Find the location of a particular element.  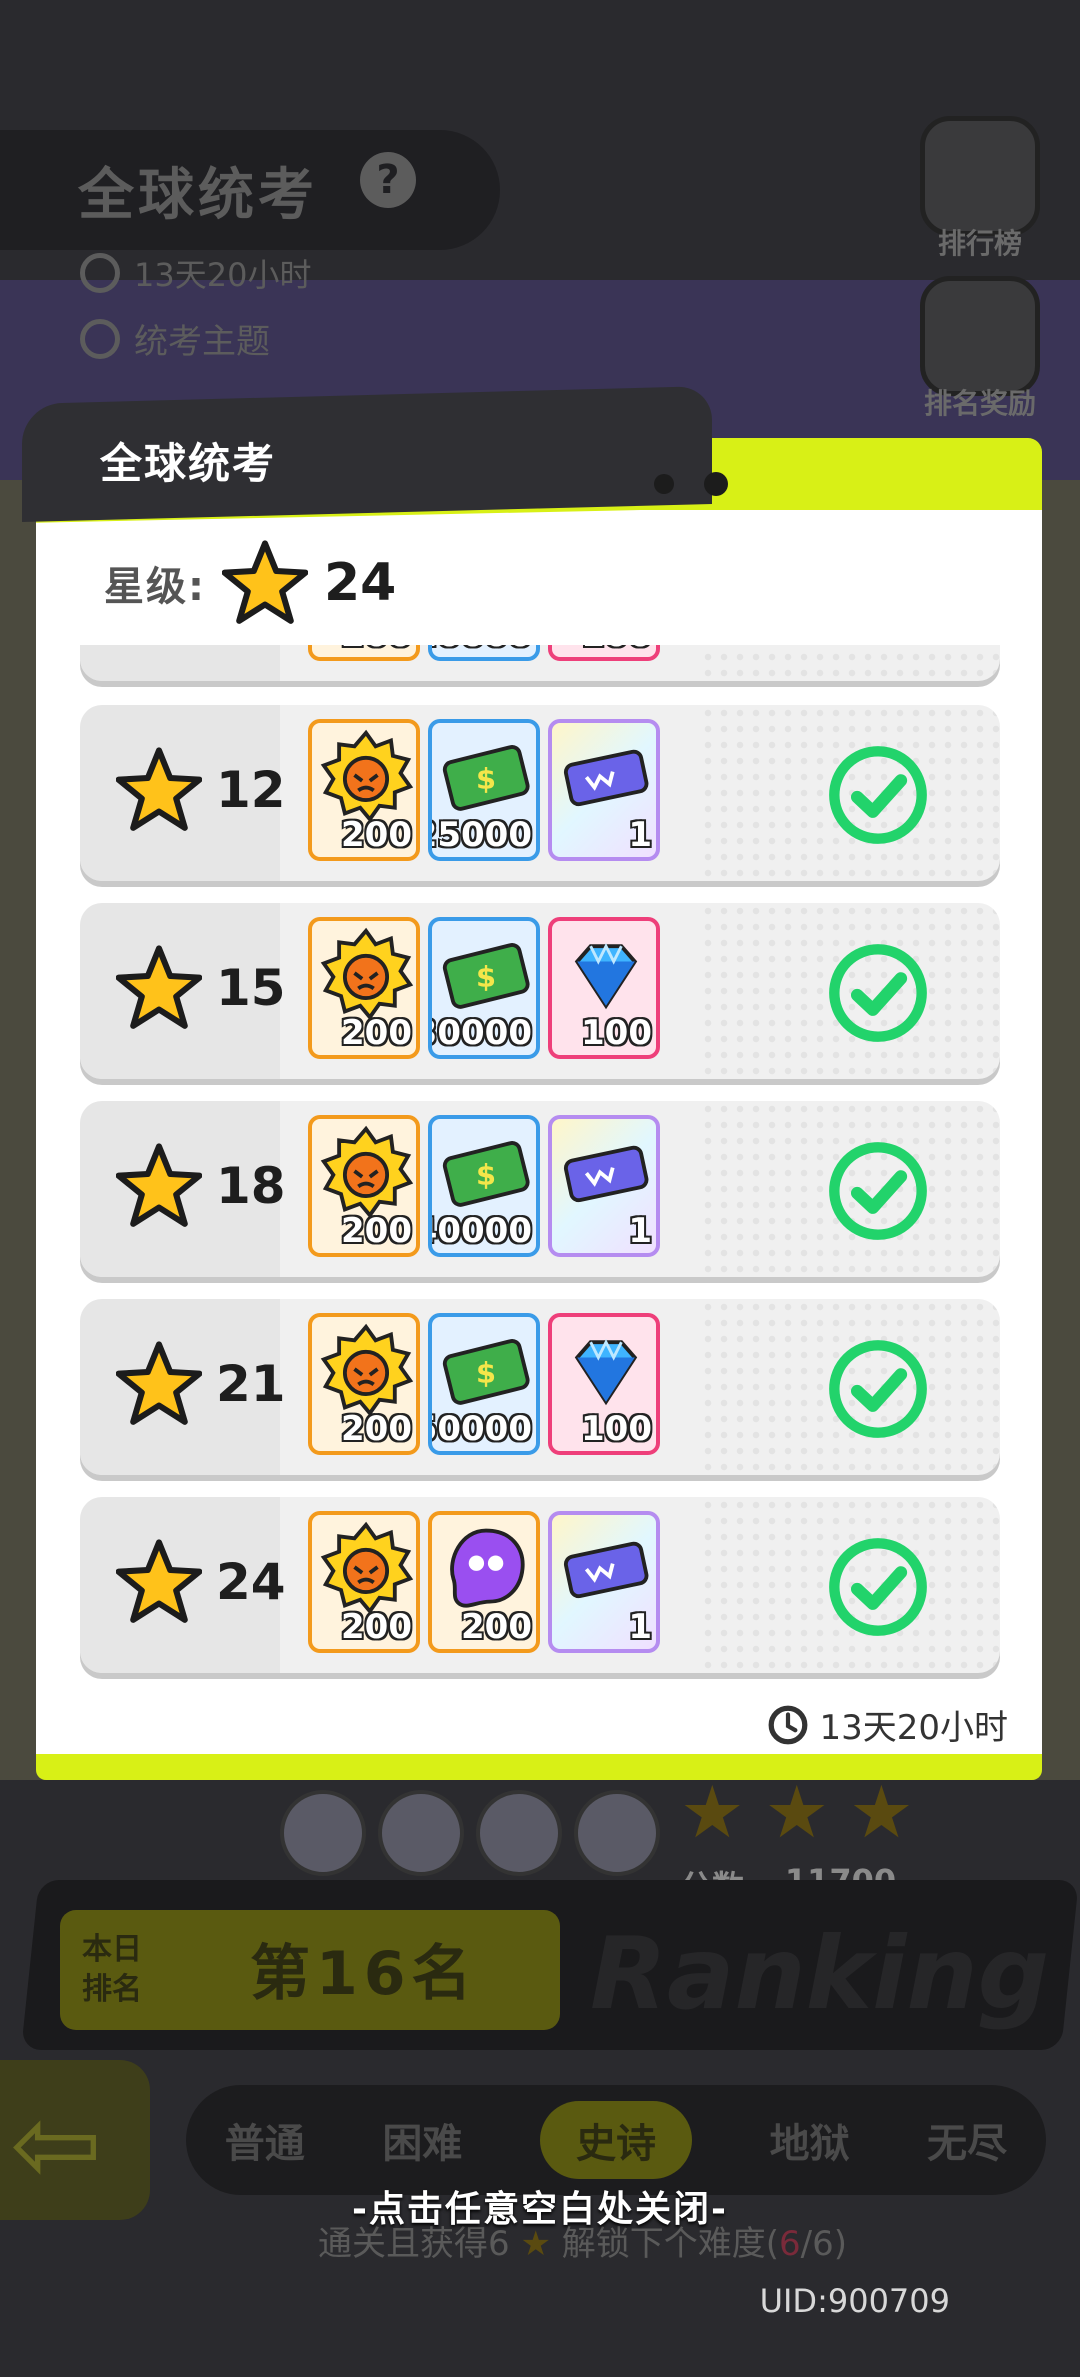

help-icon: ? is located at coordinates (388, 180).